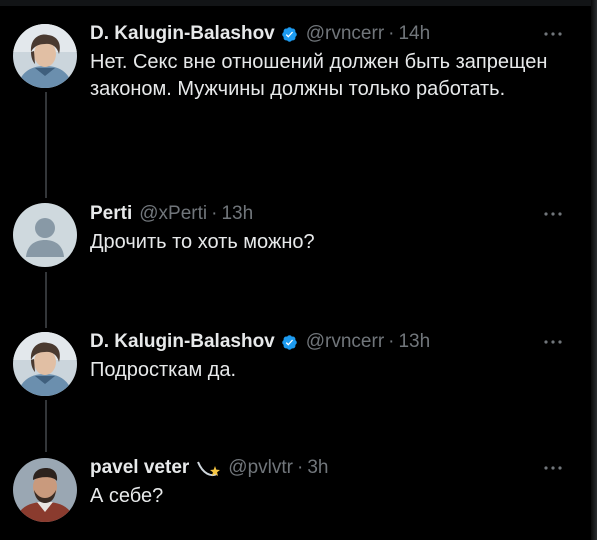 The image size is (597, 540). I want to click on tweet-text: А себе?, so click(127, 496).